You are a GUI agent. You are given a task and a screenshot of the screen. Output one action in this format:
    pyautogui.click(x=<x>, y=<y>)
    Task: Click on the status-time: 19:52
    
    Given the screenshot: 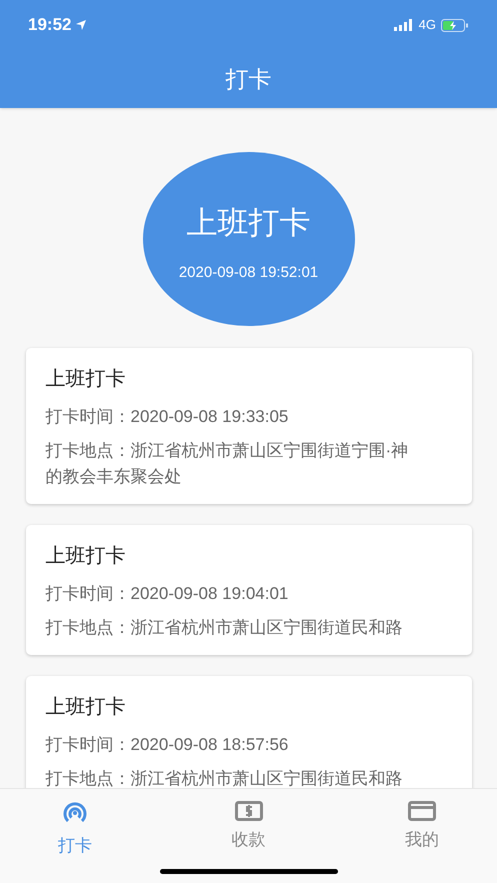 What is the action you would take?
    pyautogui.click(x=50, y=25)
    